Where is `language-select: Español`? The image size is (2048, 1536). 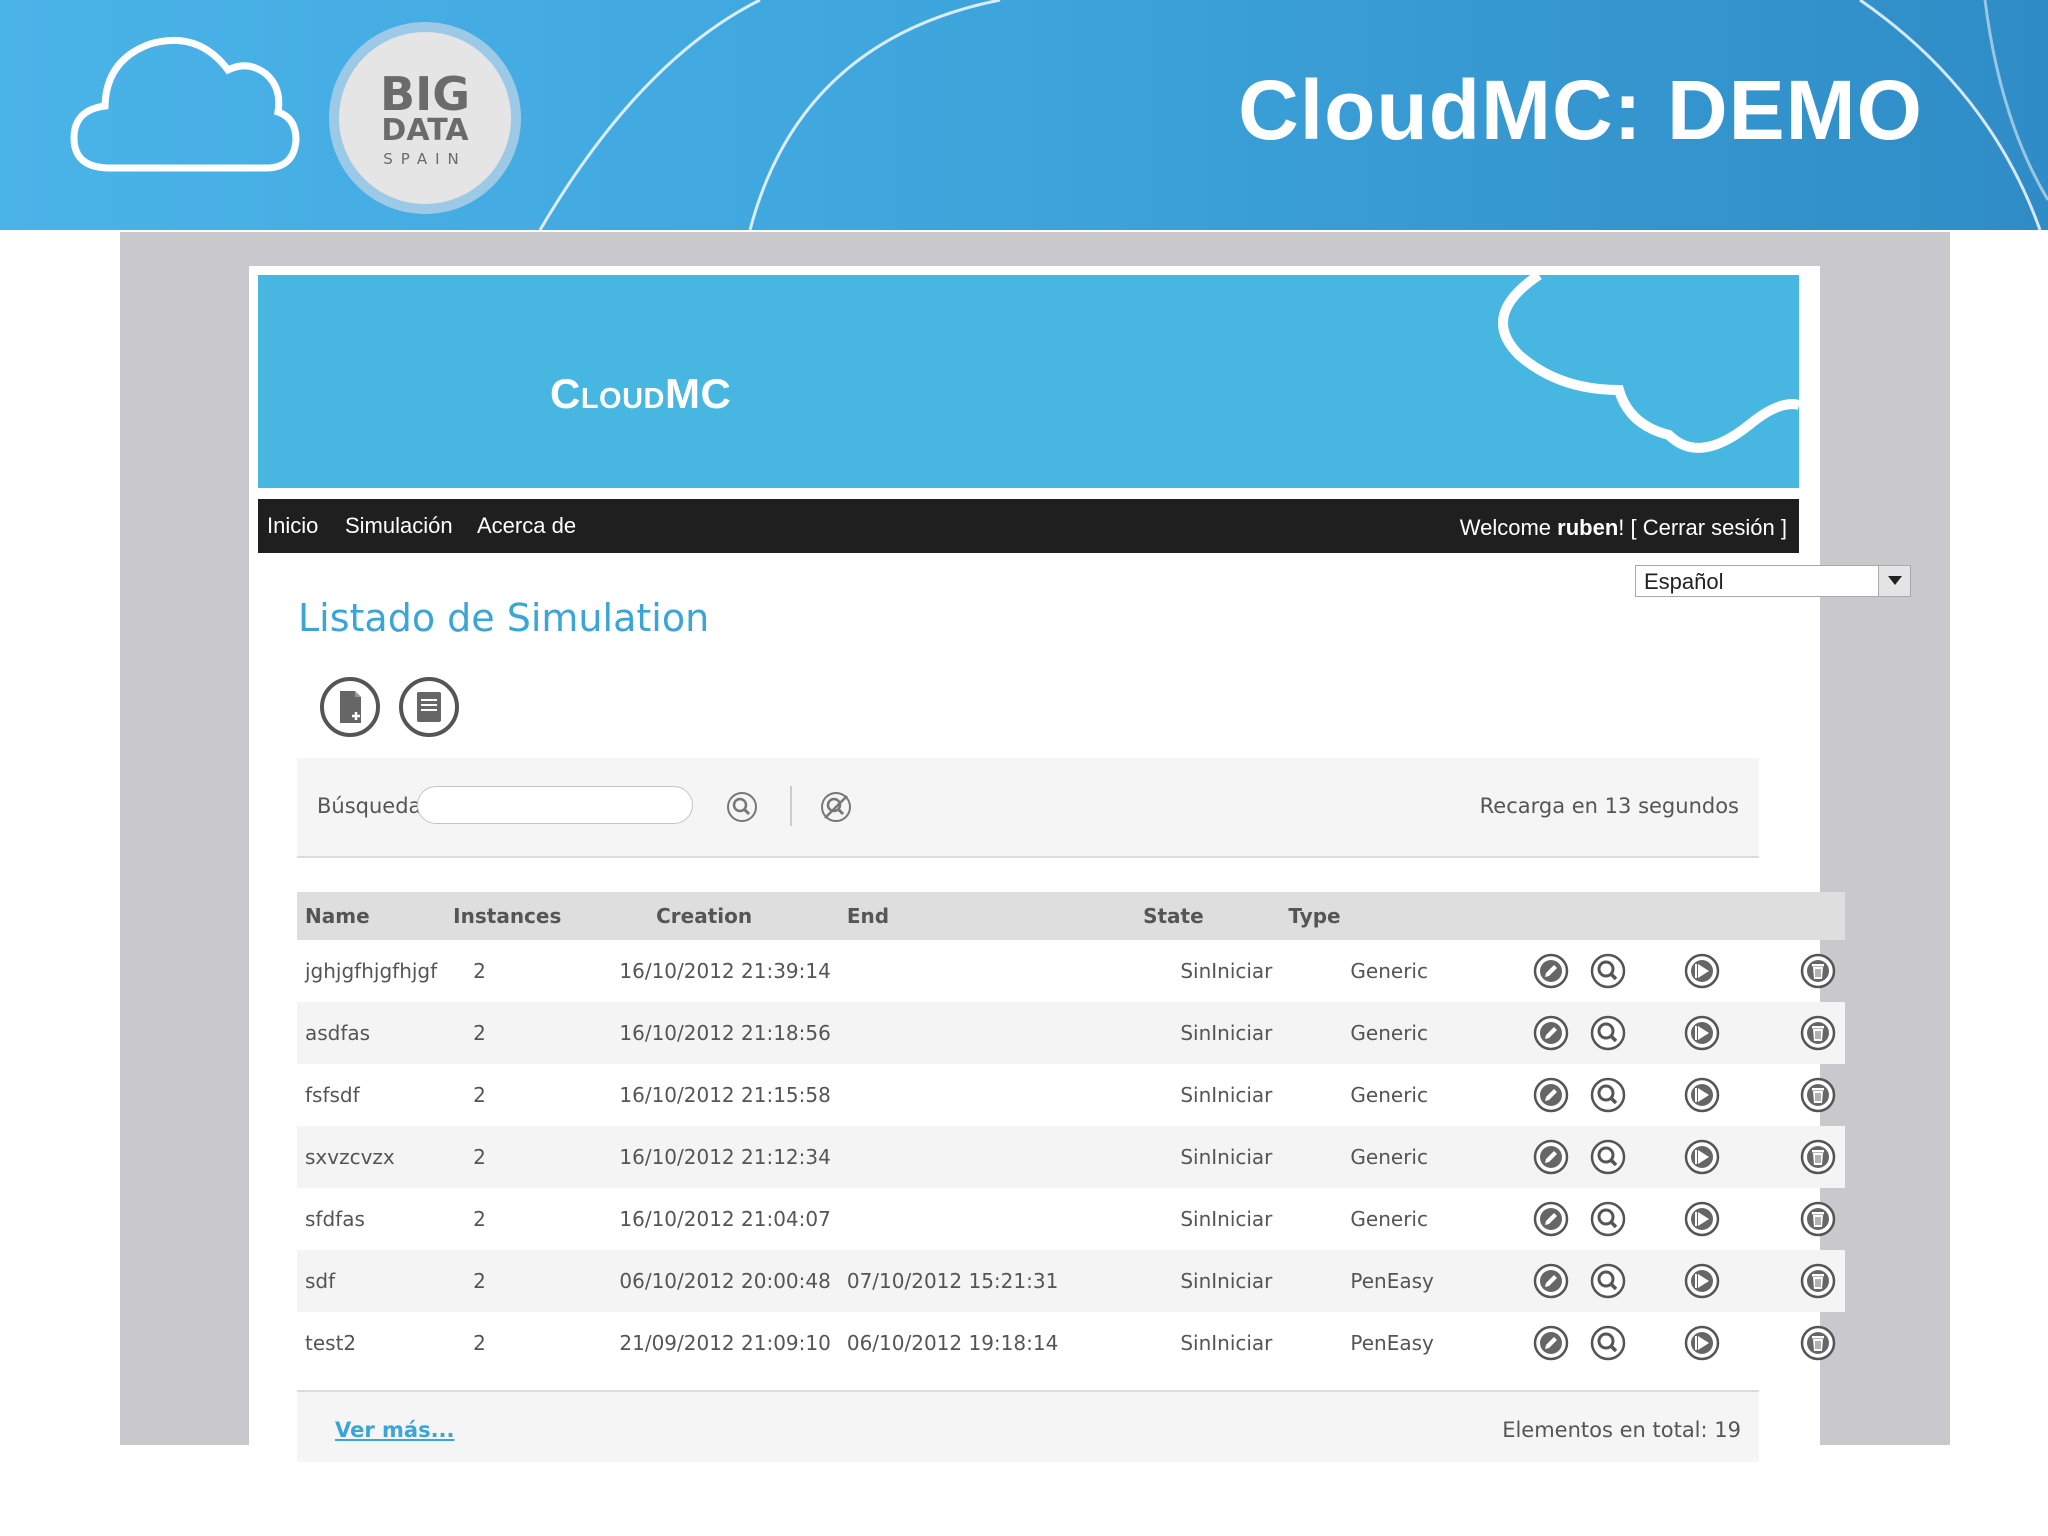 language-select: Español is located at coordinates (1773, 581).